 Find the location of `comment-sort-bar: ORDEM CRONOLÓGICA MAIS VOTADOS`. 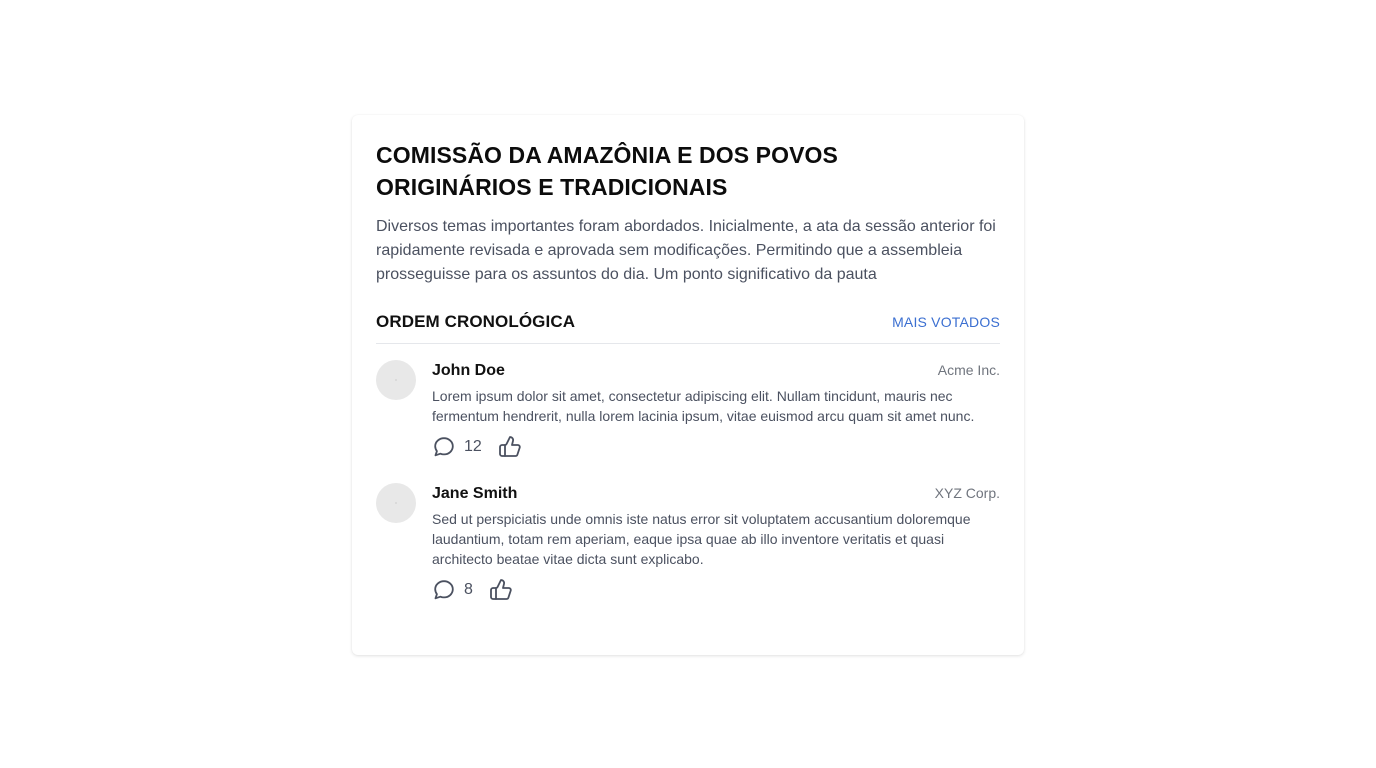

comment-sort-bar: ORDEM CRONOLÓGICA MAIS VOTADOS is located at coordinates (688, 328).